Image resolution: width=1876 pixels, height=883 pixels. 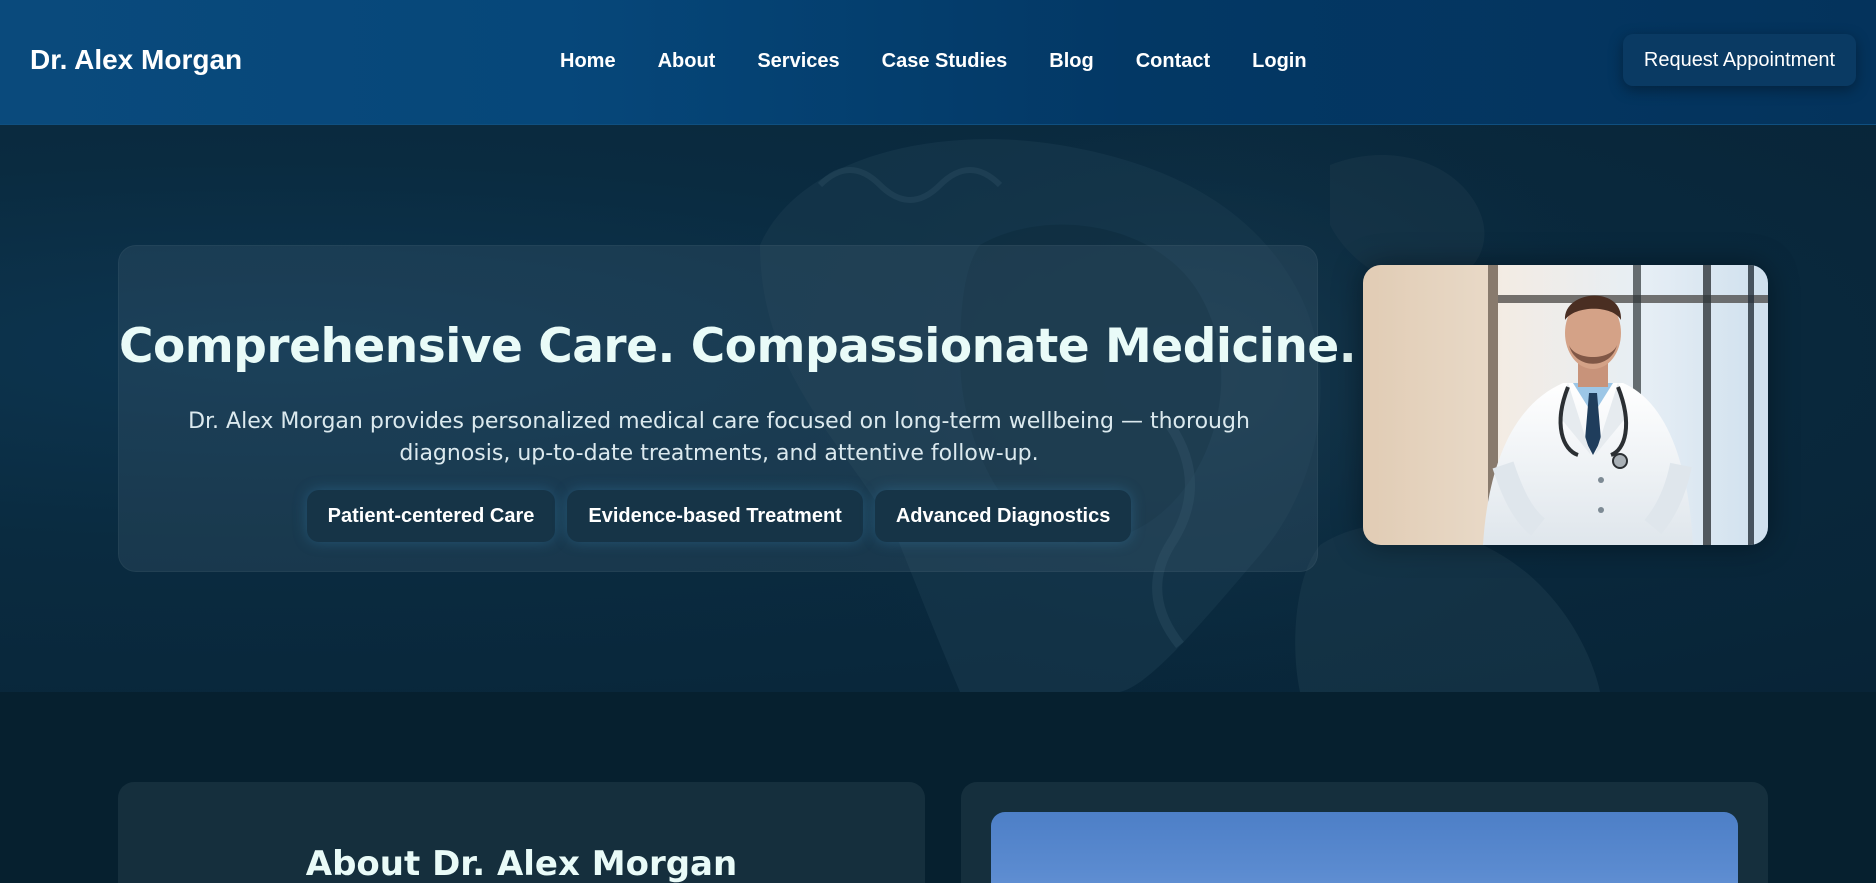 I want to click on nav-about: About, so click(x=687, y=64).